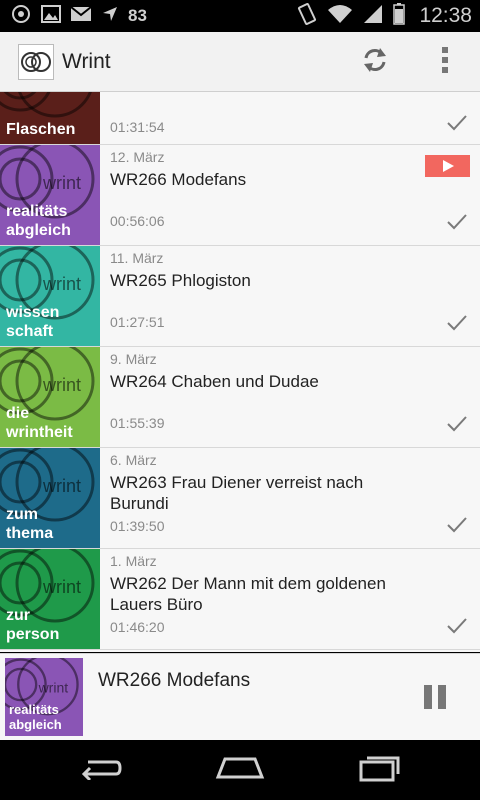 Image resolution: width=480 pixels, height=800 pixels. I want to click on pause-button, so click(435, 697).